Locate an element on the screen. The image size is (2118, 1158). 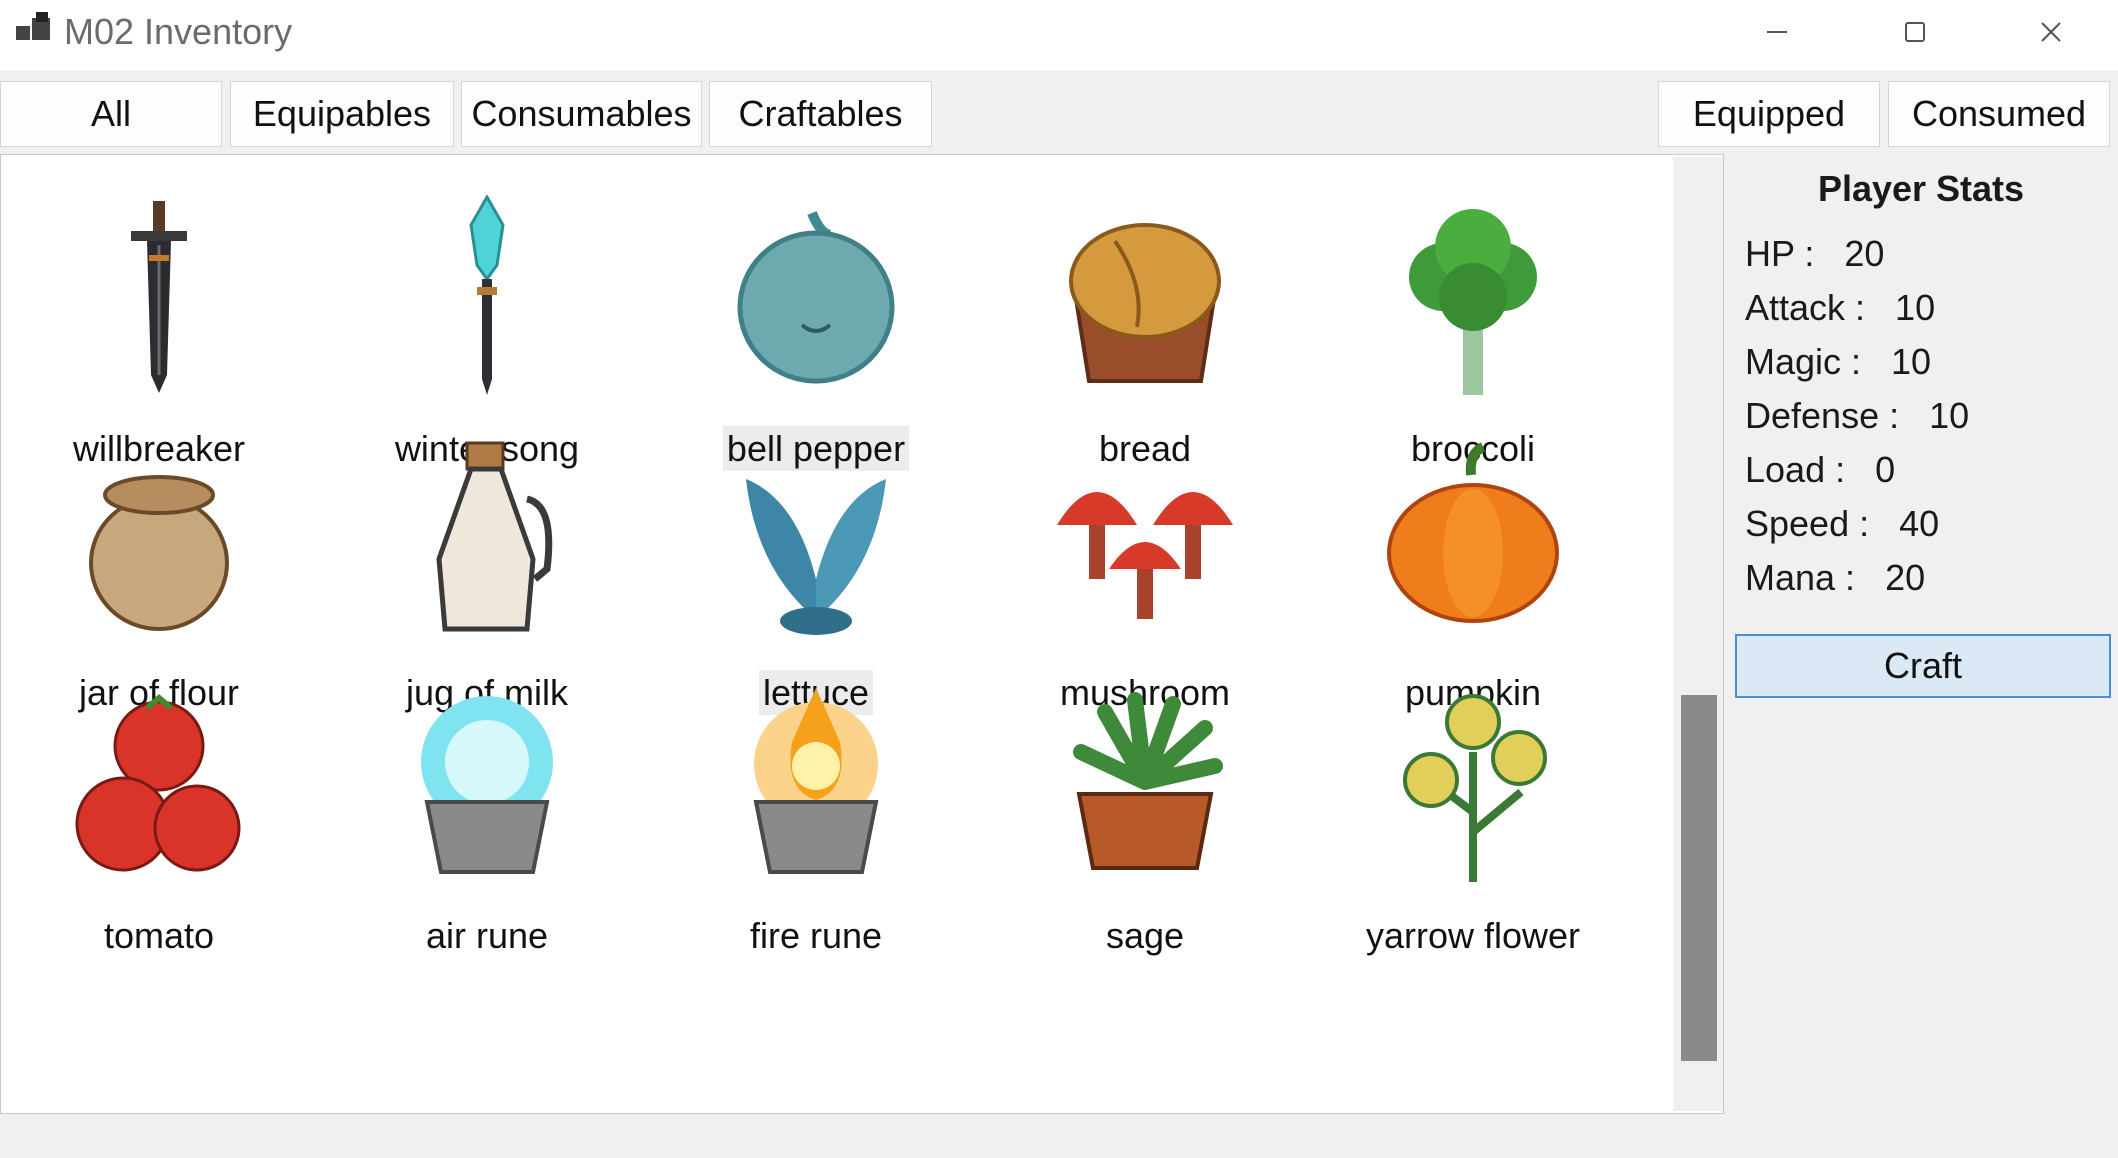
tab-equipped: Equipped is located at coordinates (1769, 114).